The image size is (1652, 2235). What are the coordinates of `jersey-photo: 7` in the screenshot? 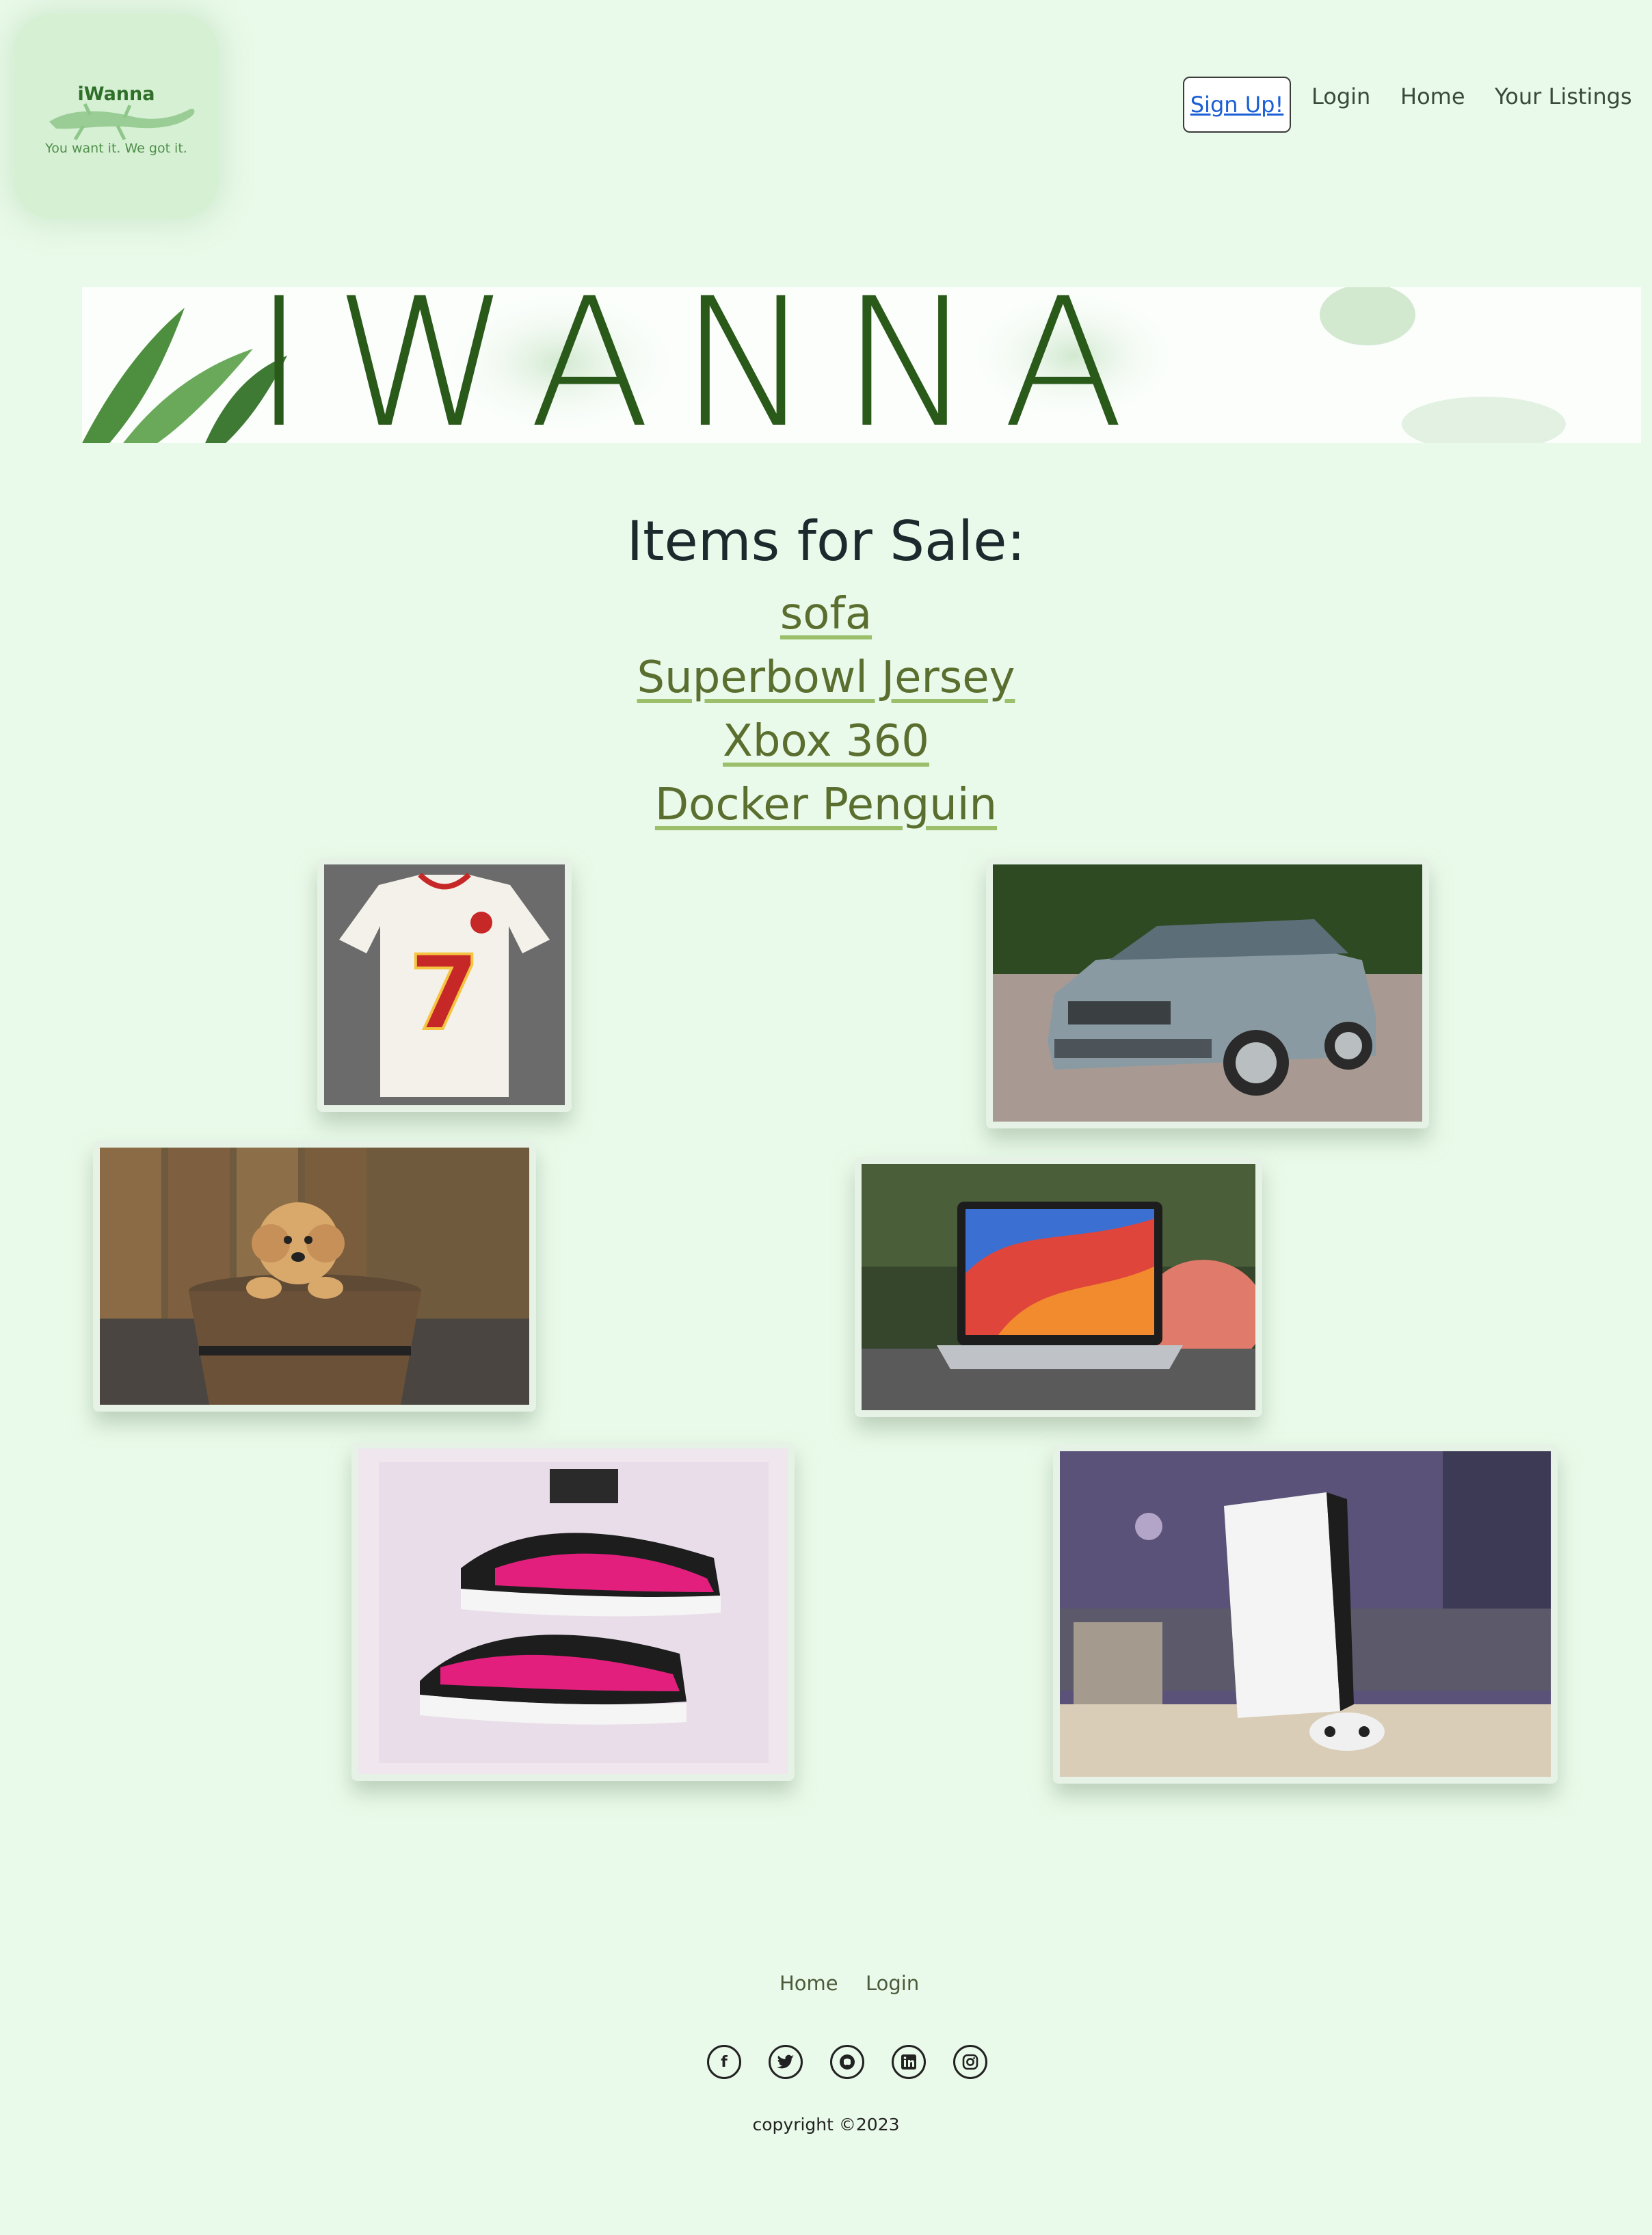 It's located at (444, 985).